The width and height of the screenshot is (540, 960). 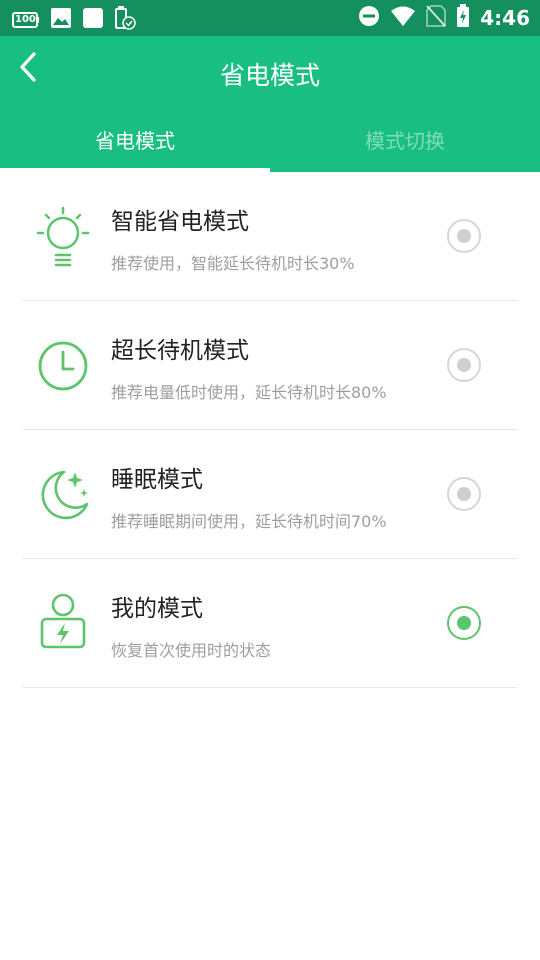 What do you see at coordinates (270, 18) in the screenshot?
I see `status-bar: 100 4:46` at bounding box center [270, 18].